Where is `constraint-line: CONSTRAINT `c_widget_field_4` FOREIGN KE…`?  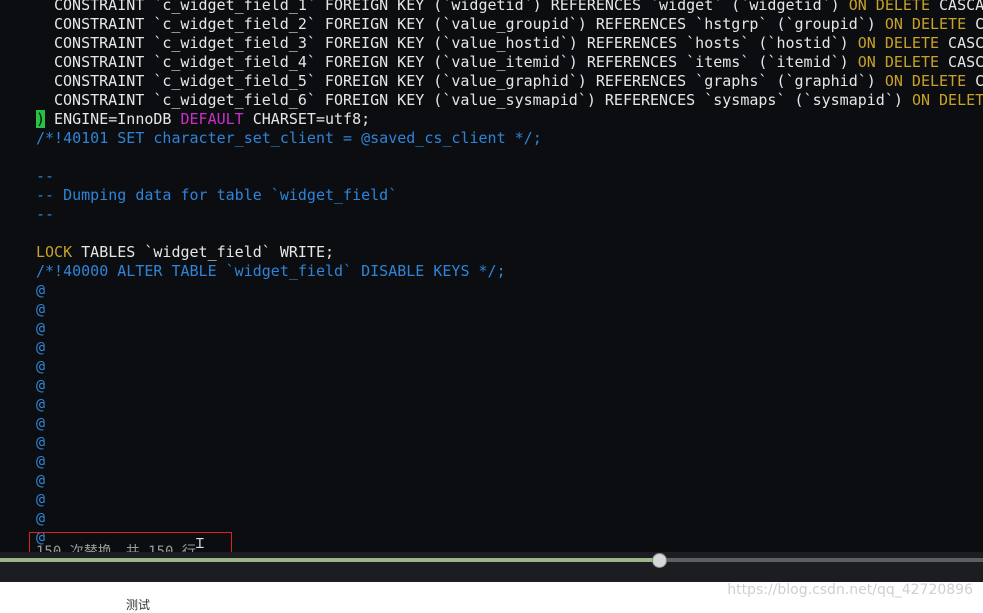
constraint-line: CONSTRAINT `c_widget_field_4` FOREIGN KE… is located at coordinates (518, 62).